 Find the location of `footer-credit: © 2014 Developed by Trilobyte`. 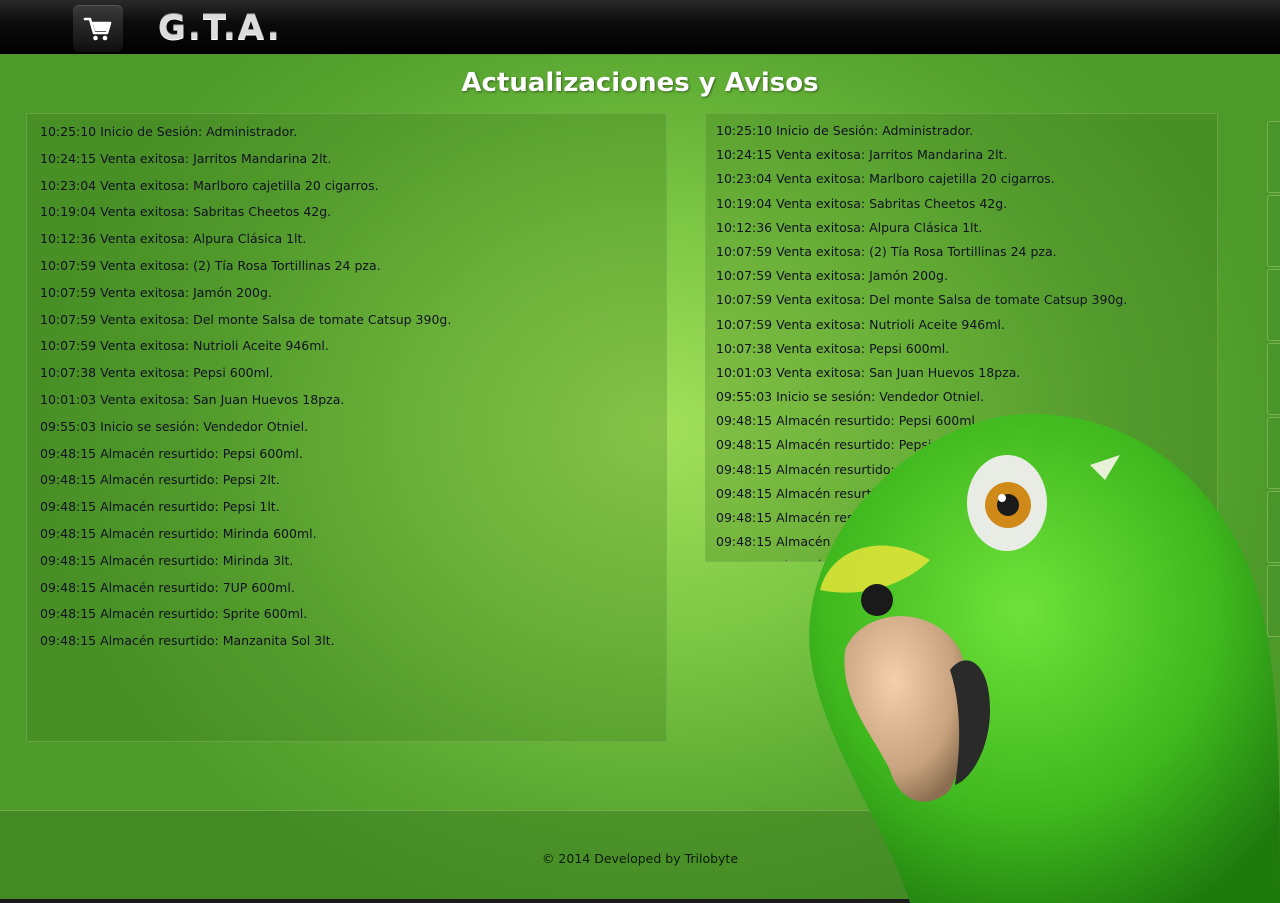

footer-credit: © 2014 Developed by Trilobyte is located at coordinates (640, 858).